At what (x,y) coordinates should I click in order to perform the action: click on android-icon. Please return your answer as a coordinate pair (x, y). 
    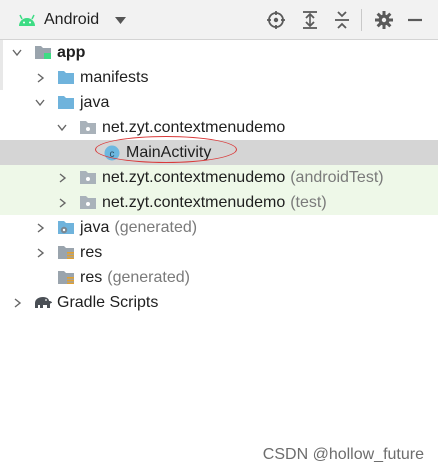
    Looking at the image, I should click on (27, 20).